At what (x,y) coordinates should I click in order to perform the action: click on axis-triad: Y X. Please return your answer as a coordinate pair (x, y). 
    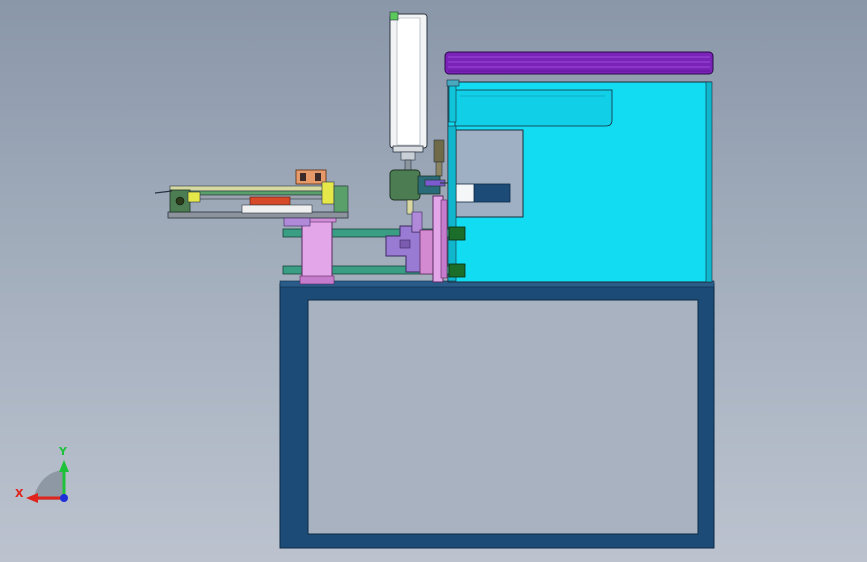
    Looking at the image, I should click on (42, 474).